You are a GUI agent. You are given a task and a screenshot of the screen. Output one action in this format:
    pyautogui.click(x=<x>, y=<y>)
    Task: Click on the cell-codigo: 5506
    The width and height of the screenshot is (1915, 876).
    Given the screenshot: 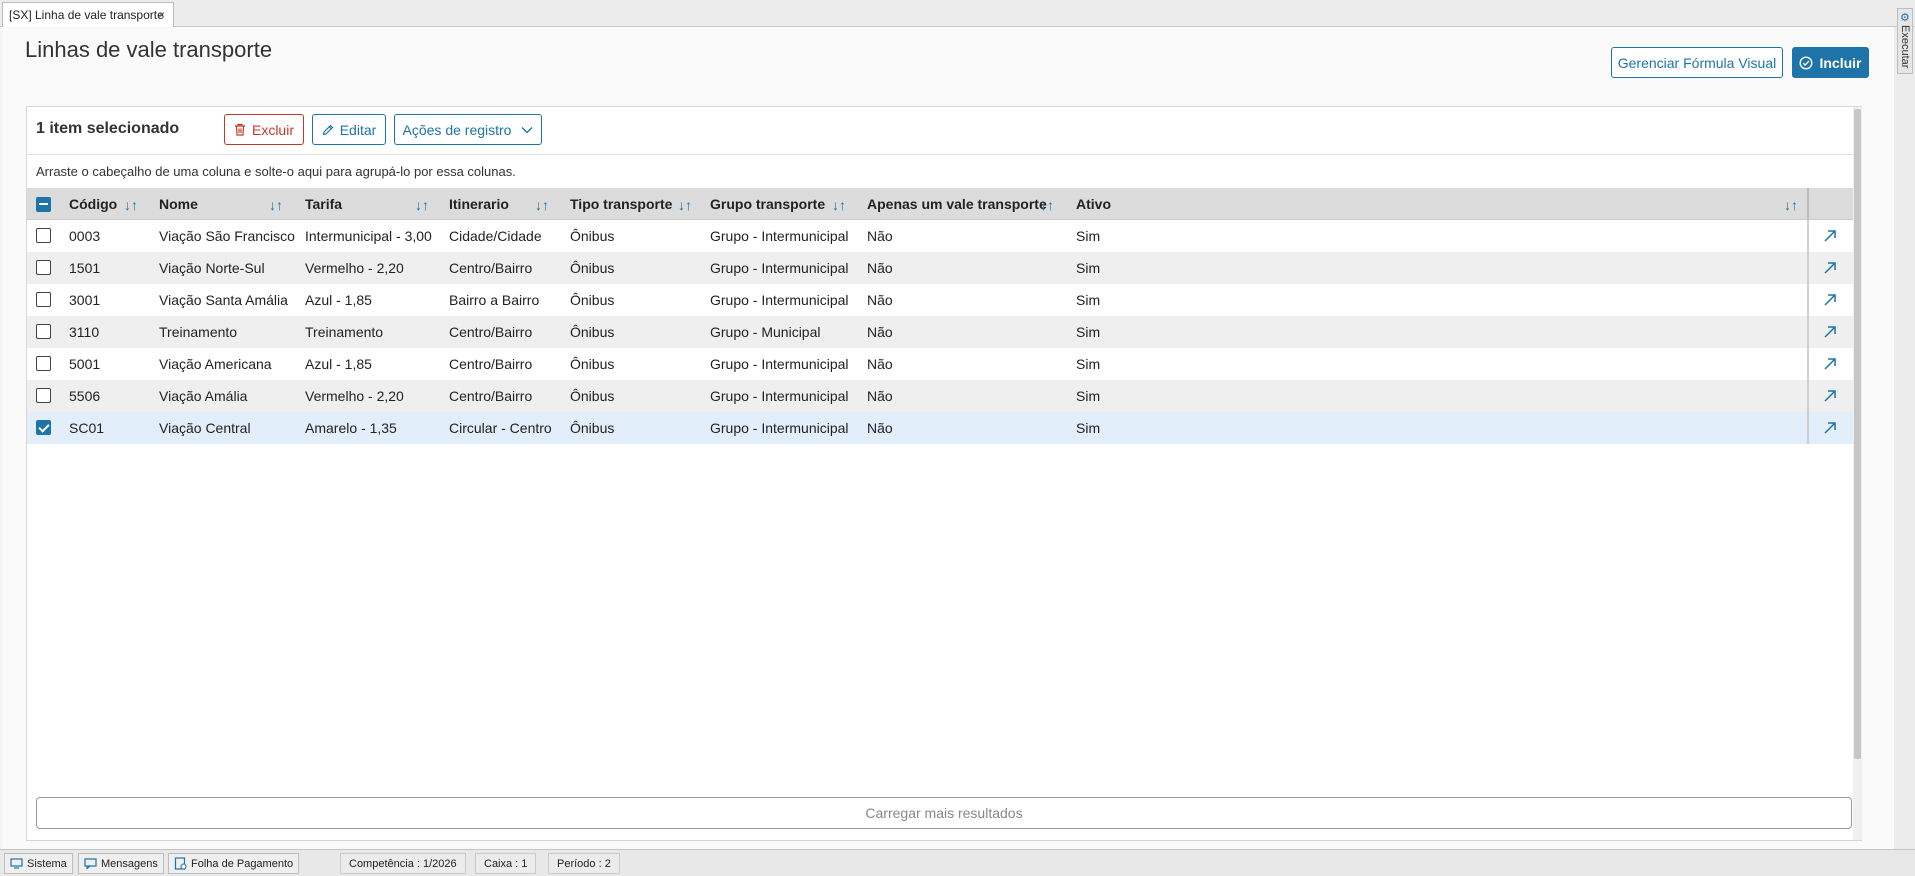 What is the action you would take?
    pyautogui.click(x=85, y=396)
    